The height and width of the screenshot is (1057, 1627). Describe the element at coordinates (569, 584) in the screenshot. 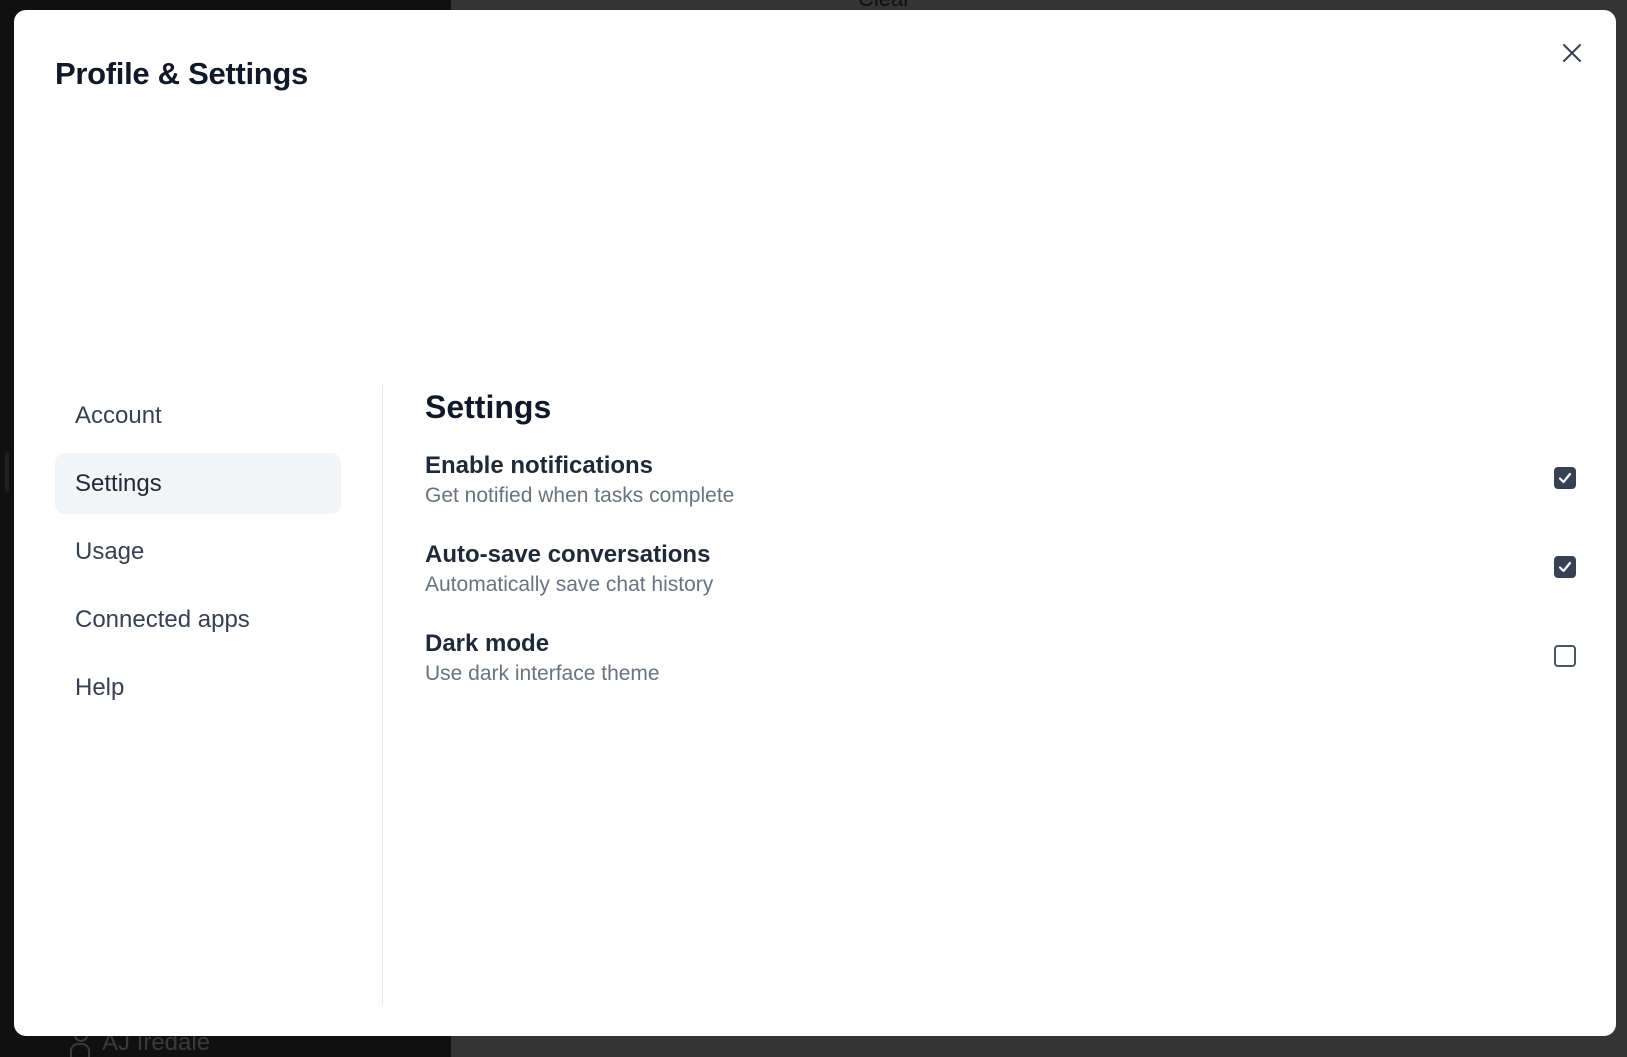

I see `setting-description: Automatically save chat history` at that location.